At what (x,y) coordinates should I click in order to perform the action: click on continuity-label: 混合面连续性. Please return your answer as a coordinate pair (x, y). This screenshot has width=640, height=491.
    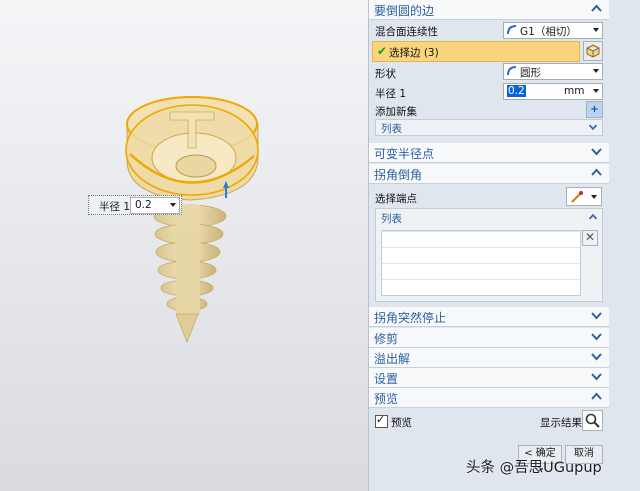
    Looking at the image, I should click on (406, 32).